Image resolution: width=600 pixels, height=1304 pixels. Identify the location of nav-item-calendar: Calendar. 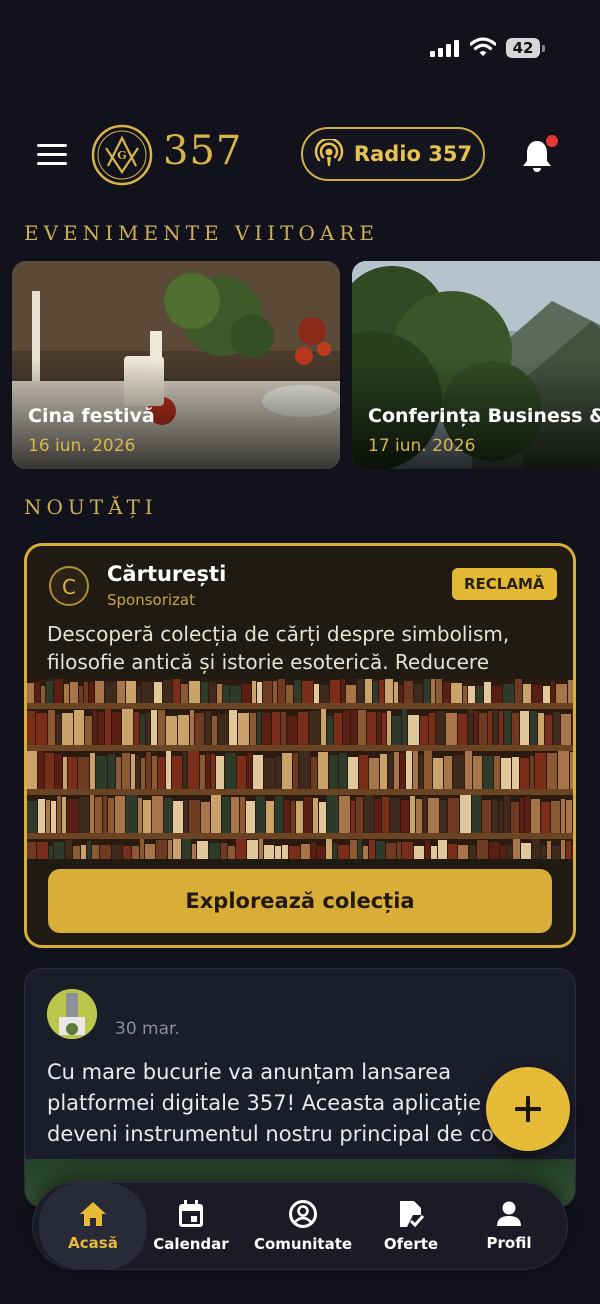
(191, 1226).